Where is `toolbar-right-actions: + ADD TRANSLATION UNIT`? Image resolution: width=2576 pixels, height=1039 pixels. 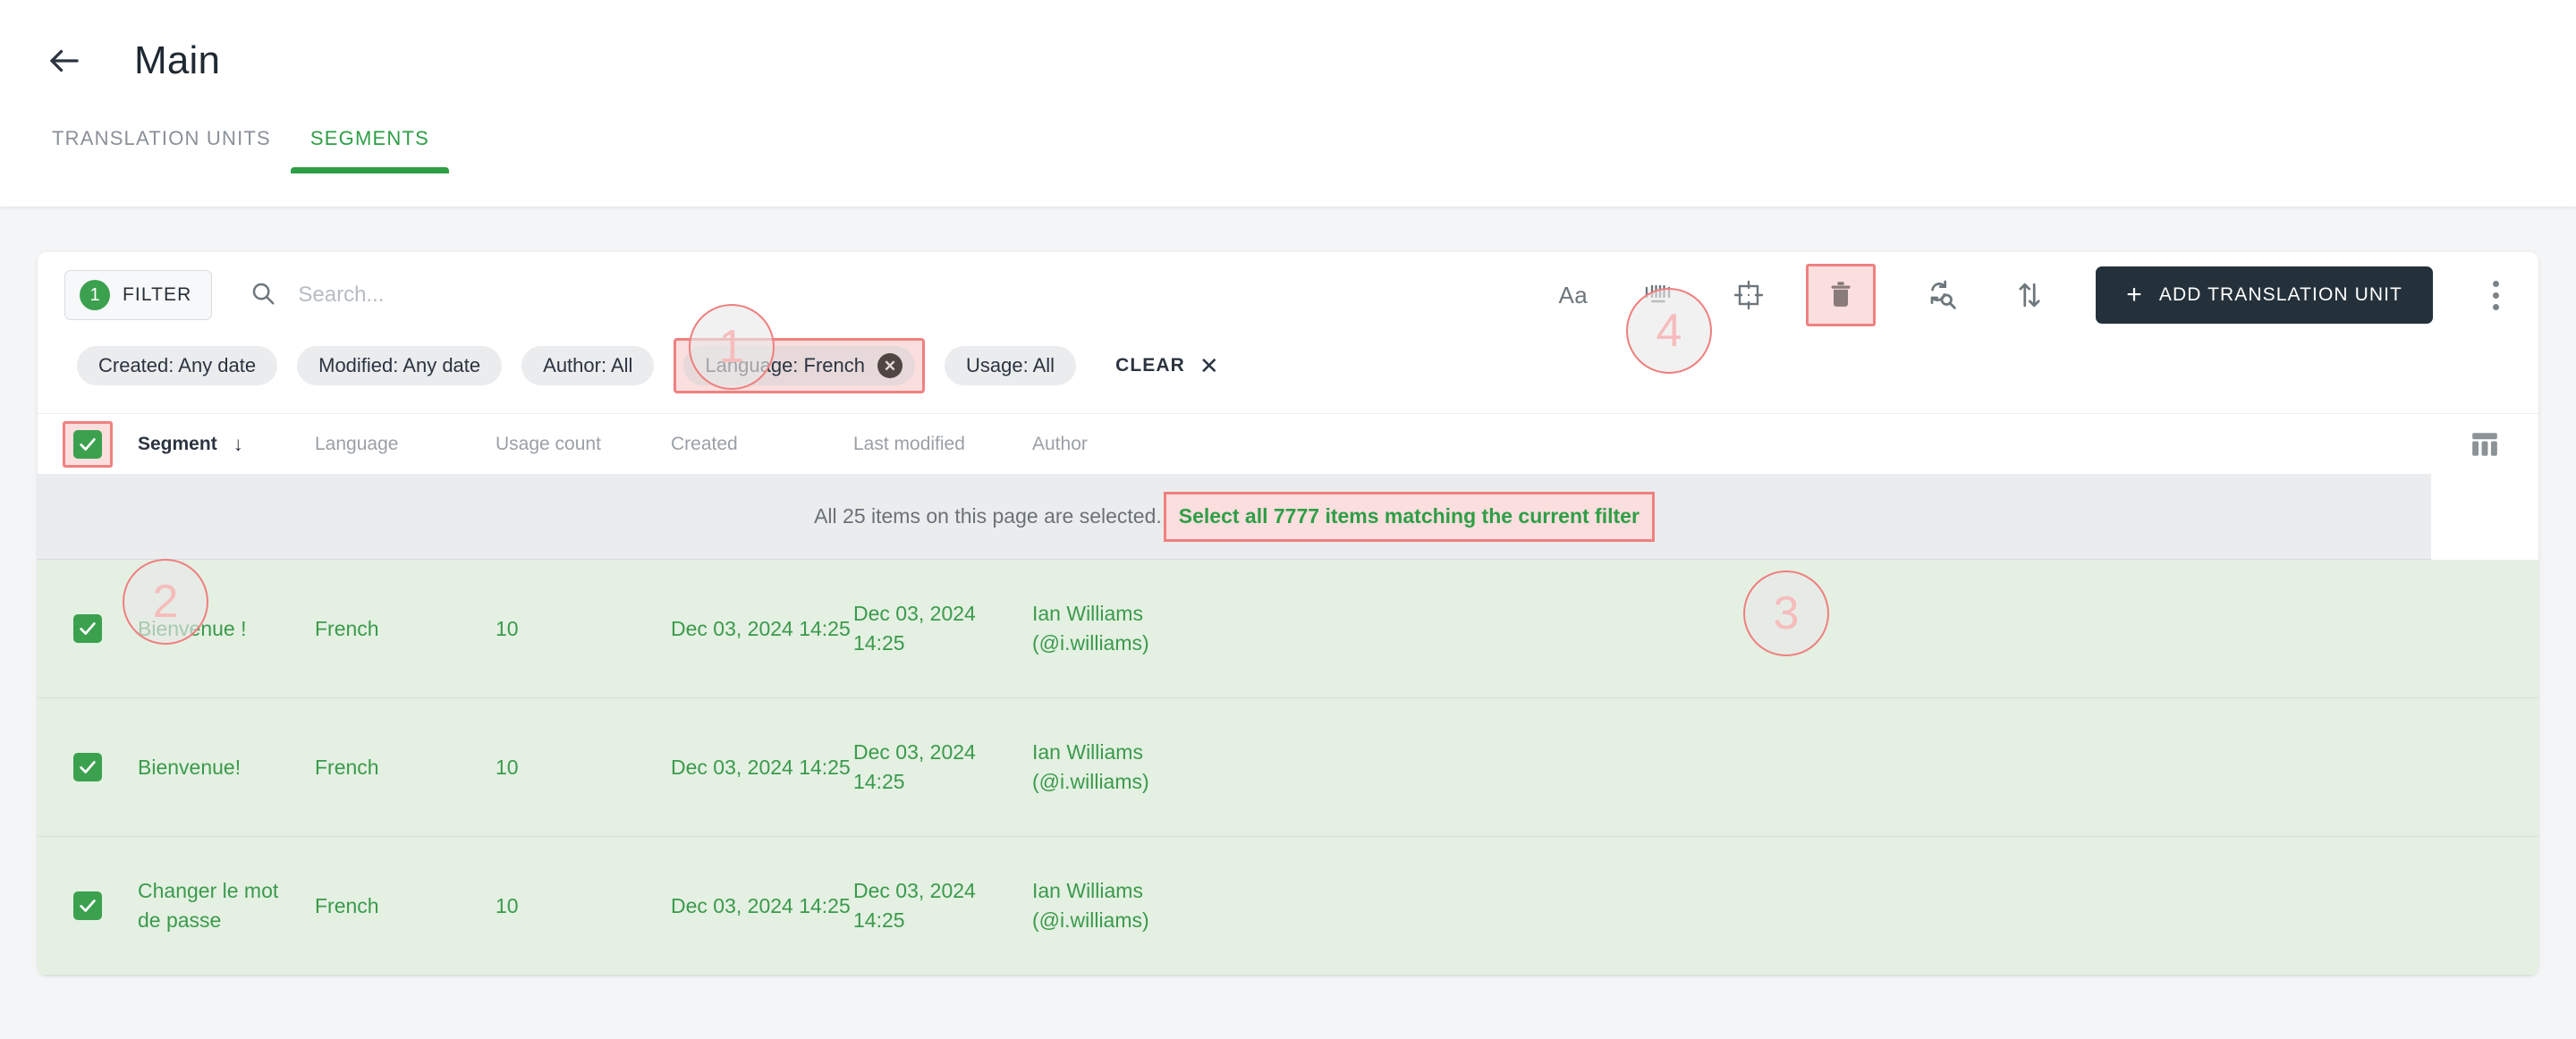
toolbar-right-actions: + ADD TRANSLATION UNIT is located at coordinates (2159, 295).